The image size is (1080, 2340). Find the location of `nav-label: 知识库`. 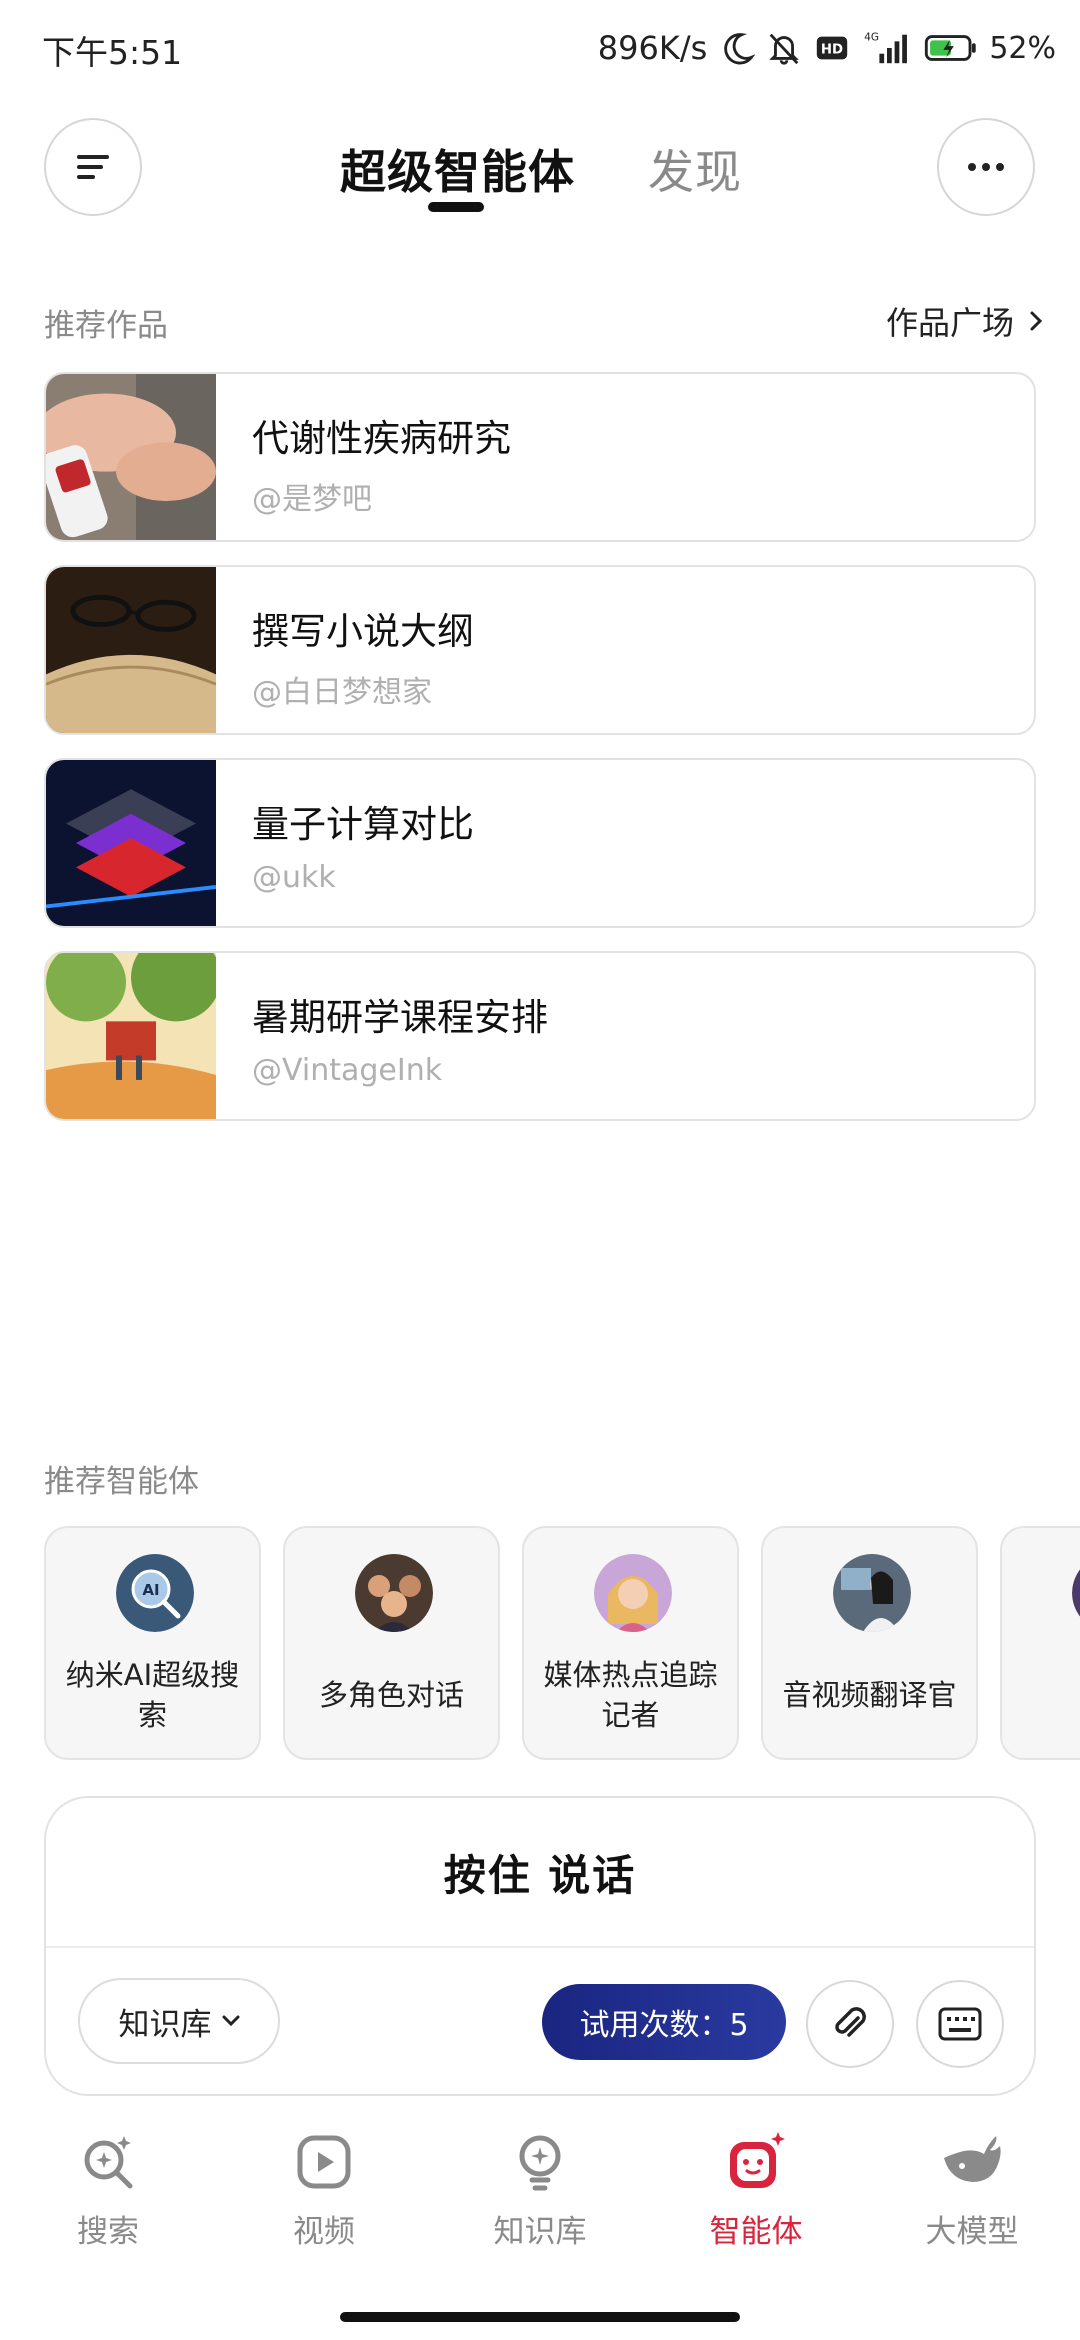

nav-label: 知识库 is located at coordinates (540, 2232).